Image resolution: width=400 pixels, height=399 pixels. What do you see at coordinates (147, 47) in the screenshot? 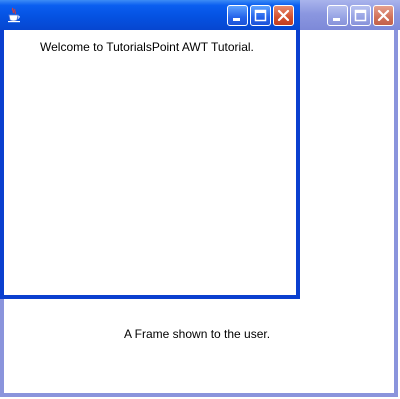
I see `dialog-message-label: Welcome to TutorialsPoint AWT Tutorial.` at bounding box center [147, 47].